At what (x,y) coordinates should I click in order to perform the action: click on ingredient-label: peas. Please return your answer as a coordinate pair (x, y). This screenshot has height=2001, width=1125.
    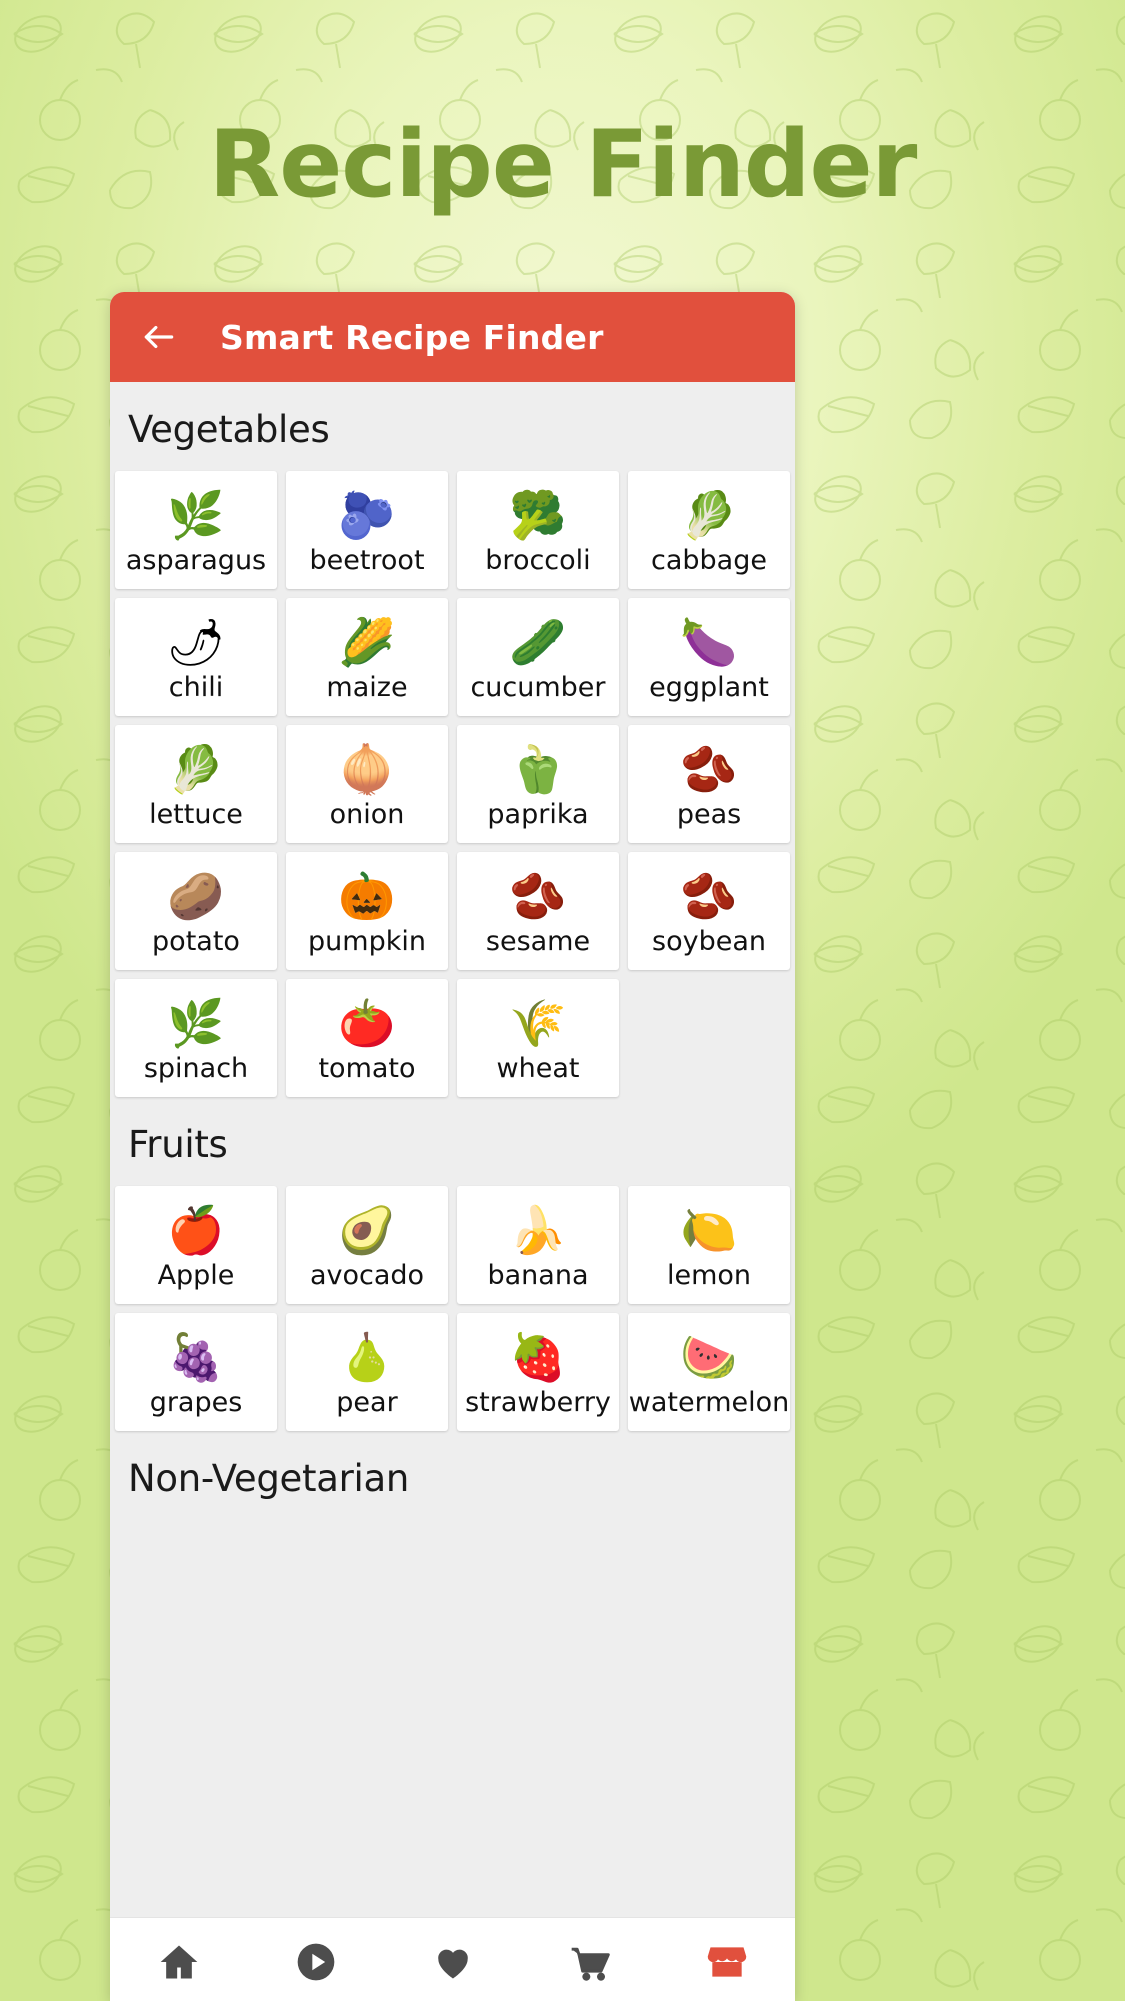
    Looking at the image, I should click on (709, 814).